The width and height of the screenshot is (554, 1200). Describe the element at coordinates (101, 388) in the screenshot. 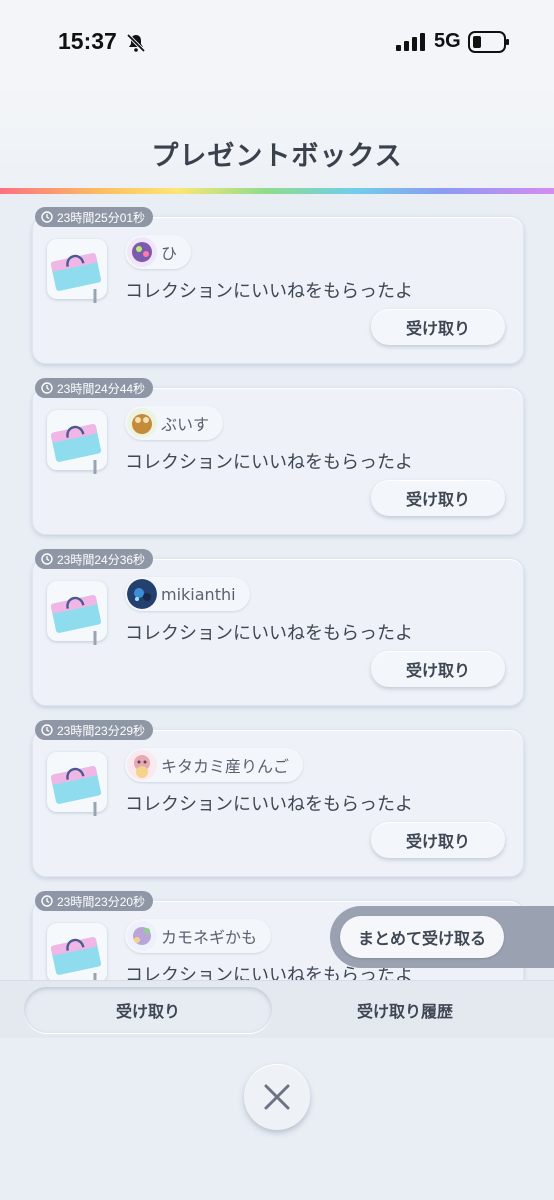

I see `timer-text: 23時間24分44秒` at that location.